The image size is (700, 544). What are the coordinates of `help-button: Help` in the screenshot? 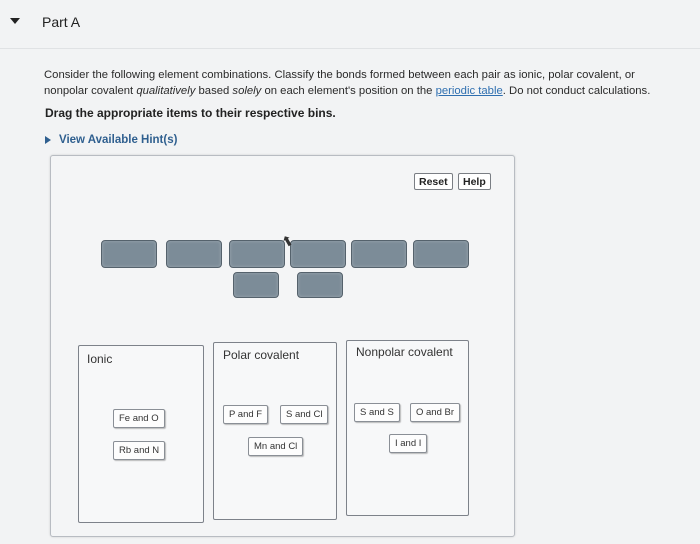 It's located at (474, 181).